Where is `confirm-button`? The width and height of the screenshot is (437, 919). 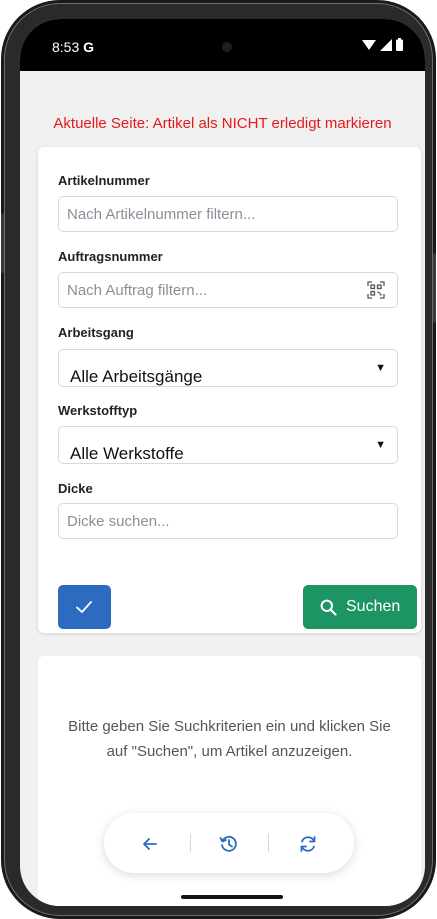 confirm-button is located at coordinates (84, 607).